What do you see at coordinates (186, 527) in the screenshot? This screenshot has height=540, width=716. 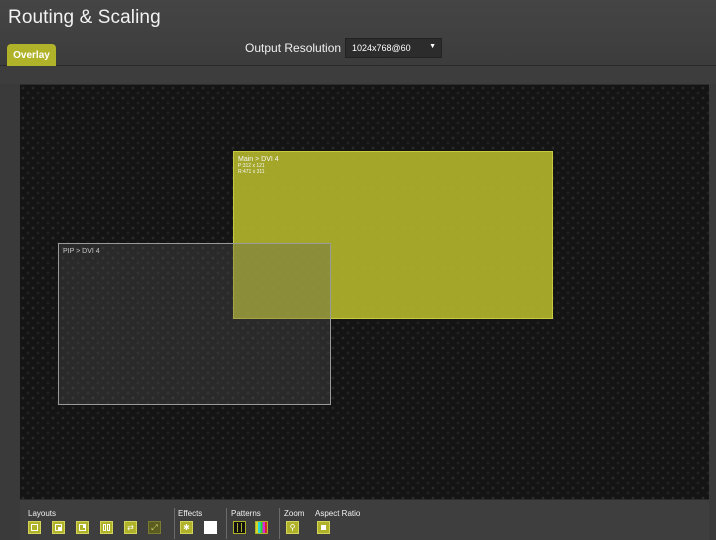 I see `effect-snowflake-icon: ✱` at bounding box center [186, 527].